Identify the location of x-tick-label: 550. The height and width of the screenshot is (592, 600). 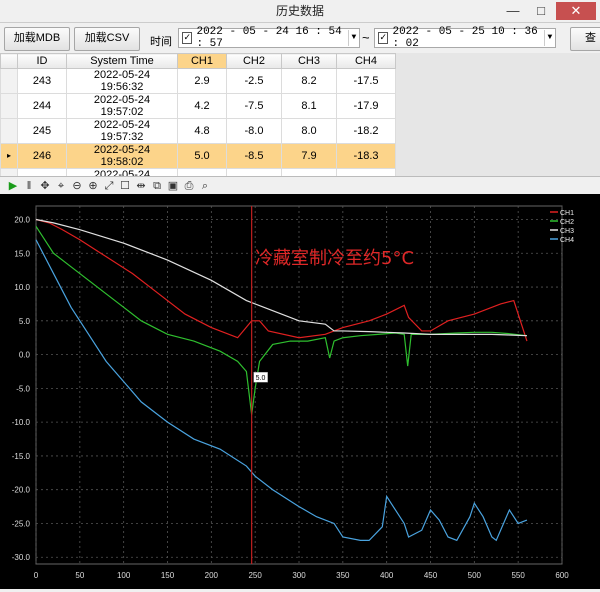
(518, 575).